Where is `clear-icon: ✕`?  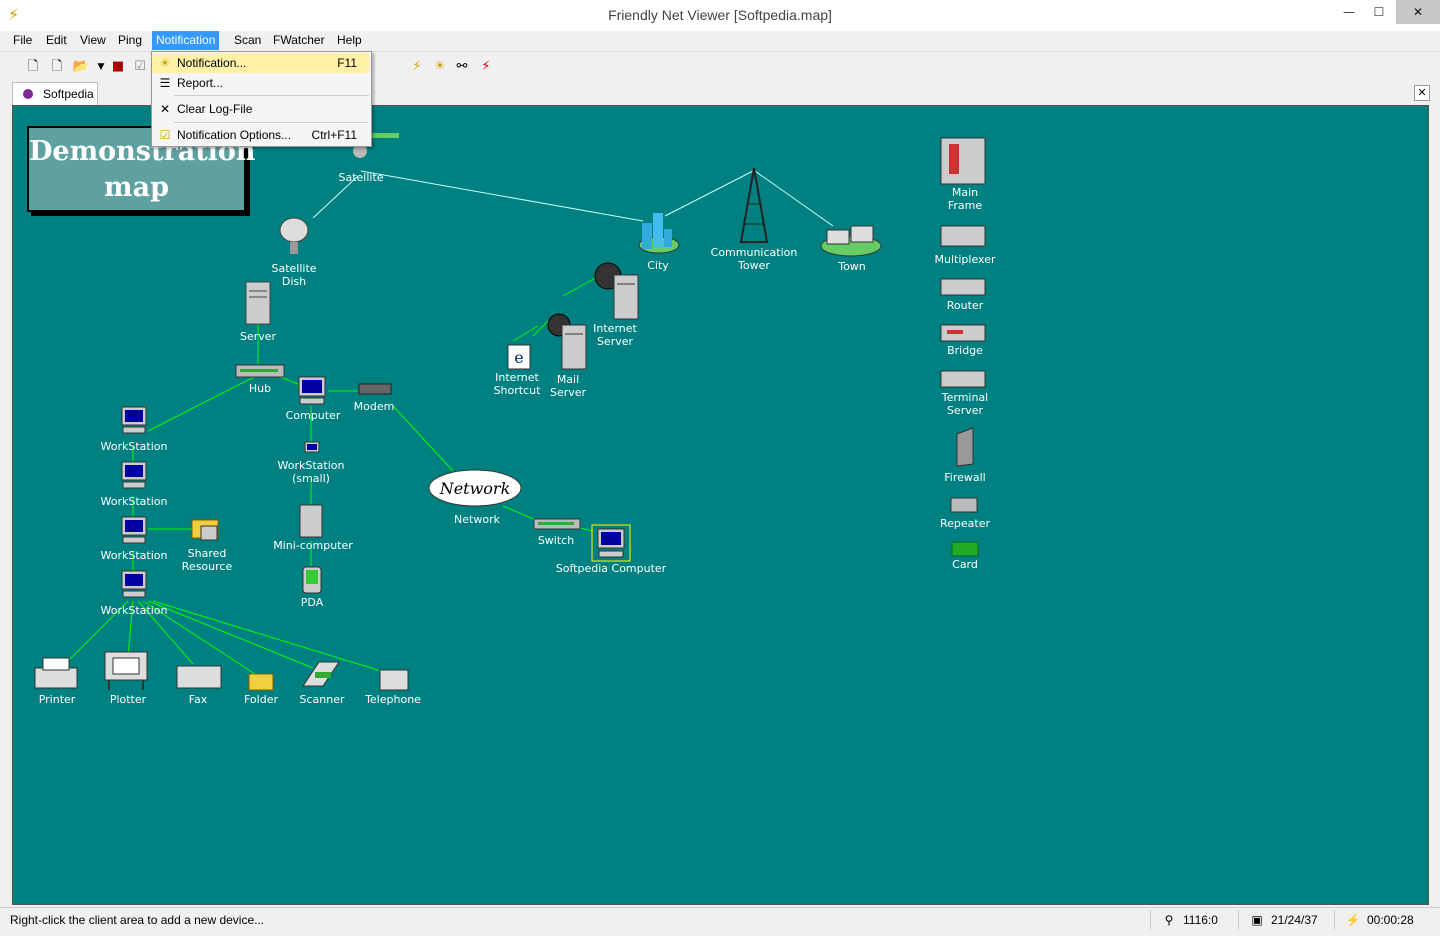 clear-icon: ✕ is located at coordinates (165, 109).